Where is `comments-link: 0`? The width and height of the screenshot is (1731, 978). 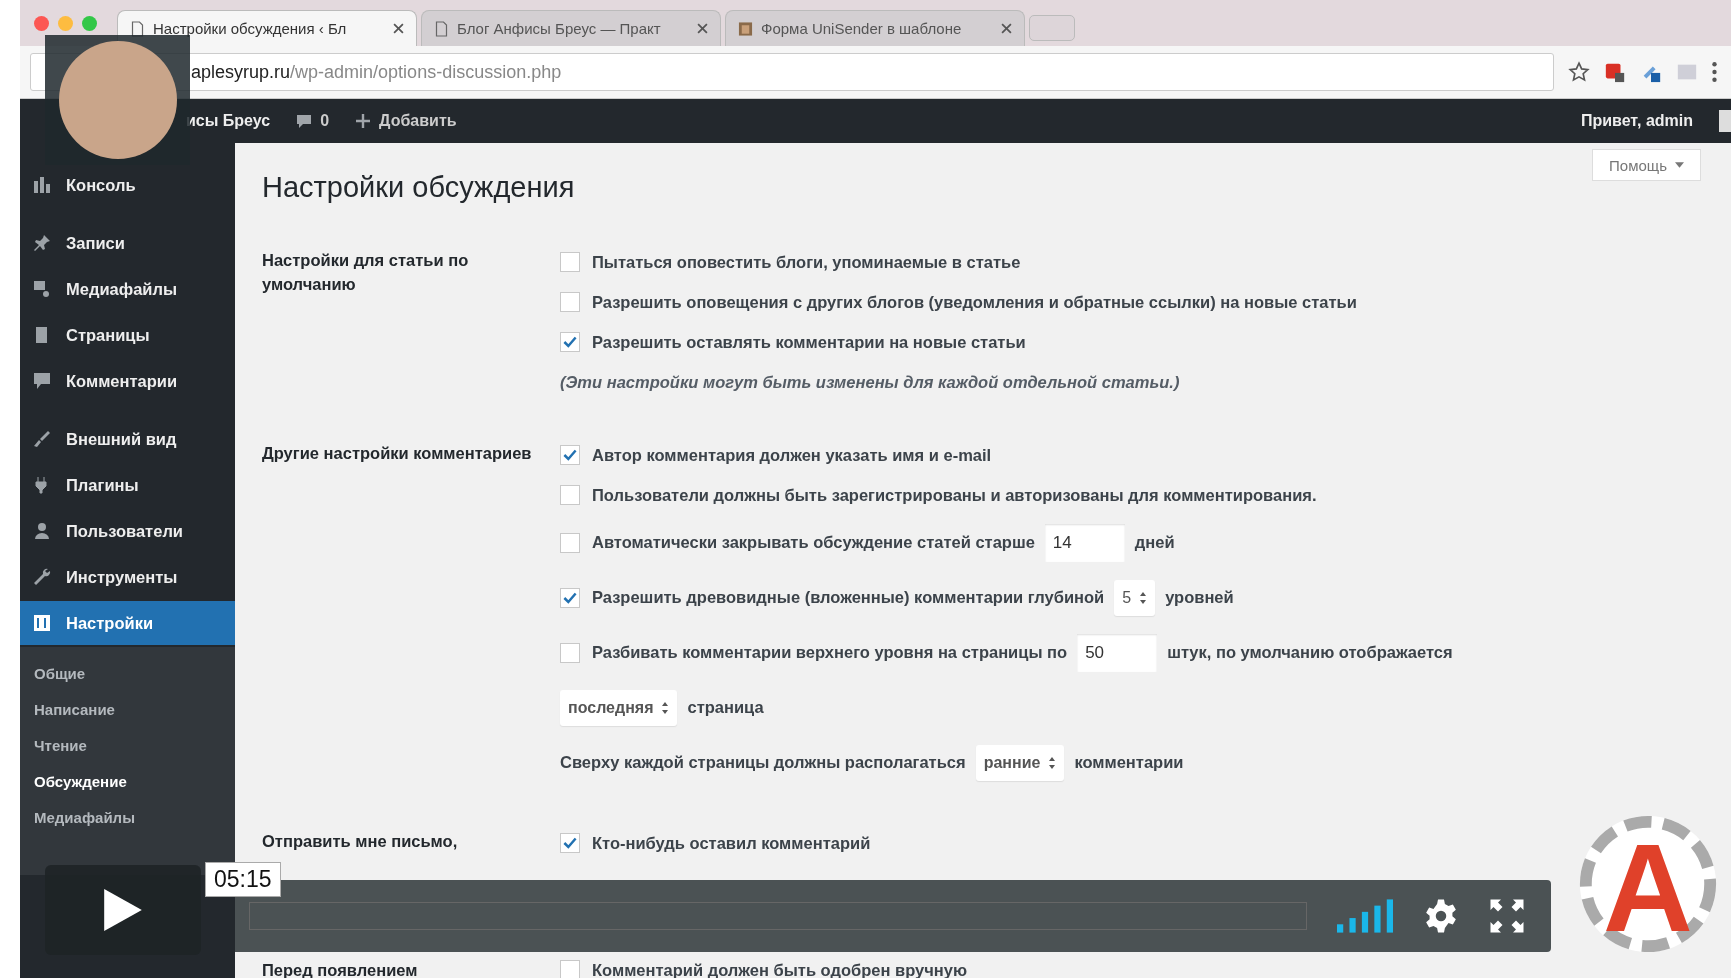 comments-link: 0 is located at coordinates (313, 121).